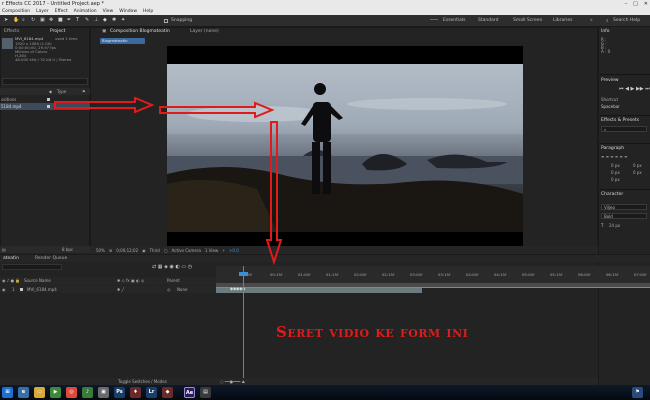 The width and height of the screenshot is (650, 400). What do you see at coordinates (372, 332) in the screenshot?
I see `annotation-caption: Seret vidio ke form ini` at bounding box center [372, 332].